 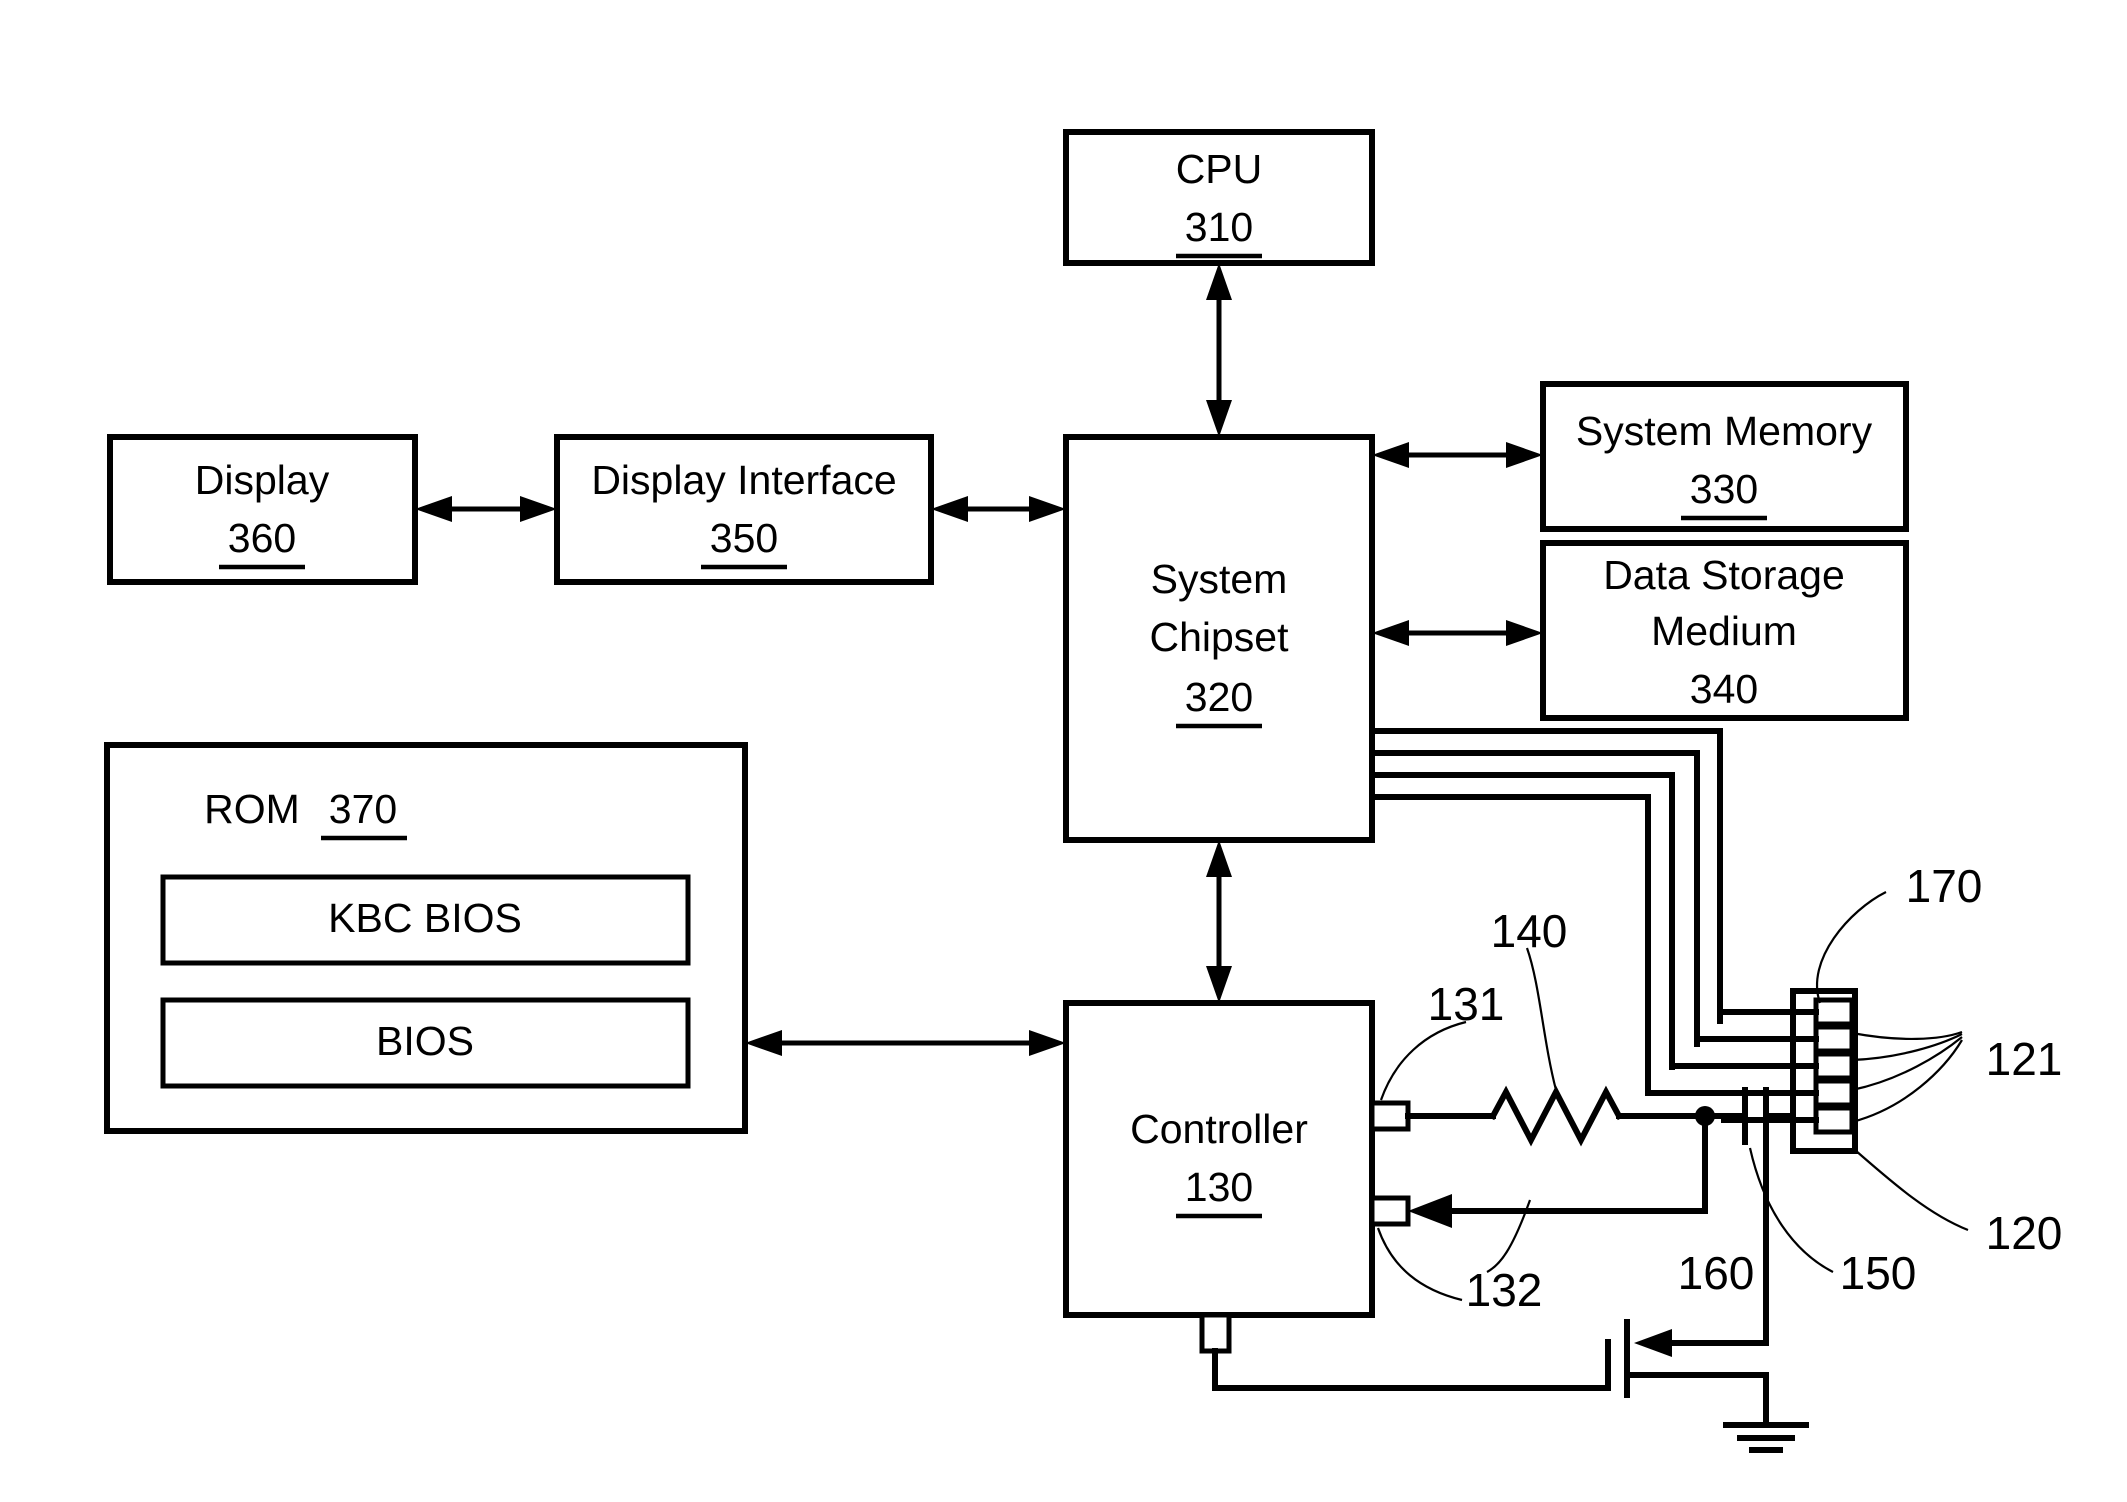 I want to click on block-data-storage-ref: 340, so click(x=1724, y=689).